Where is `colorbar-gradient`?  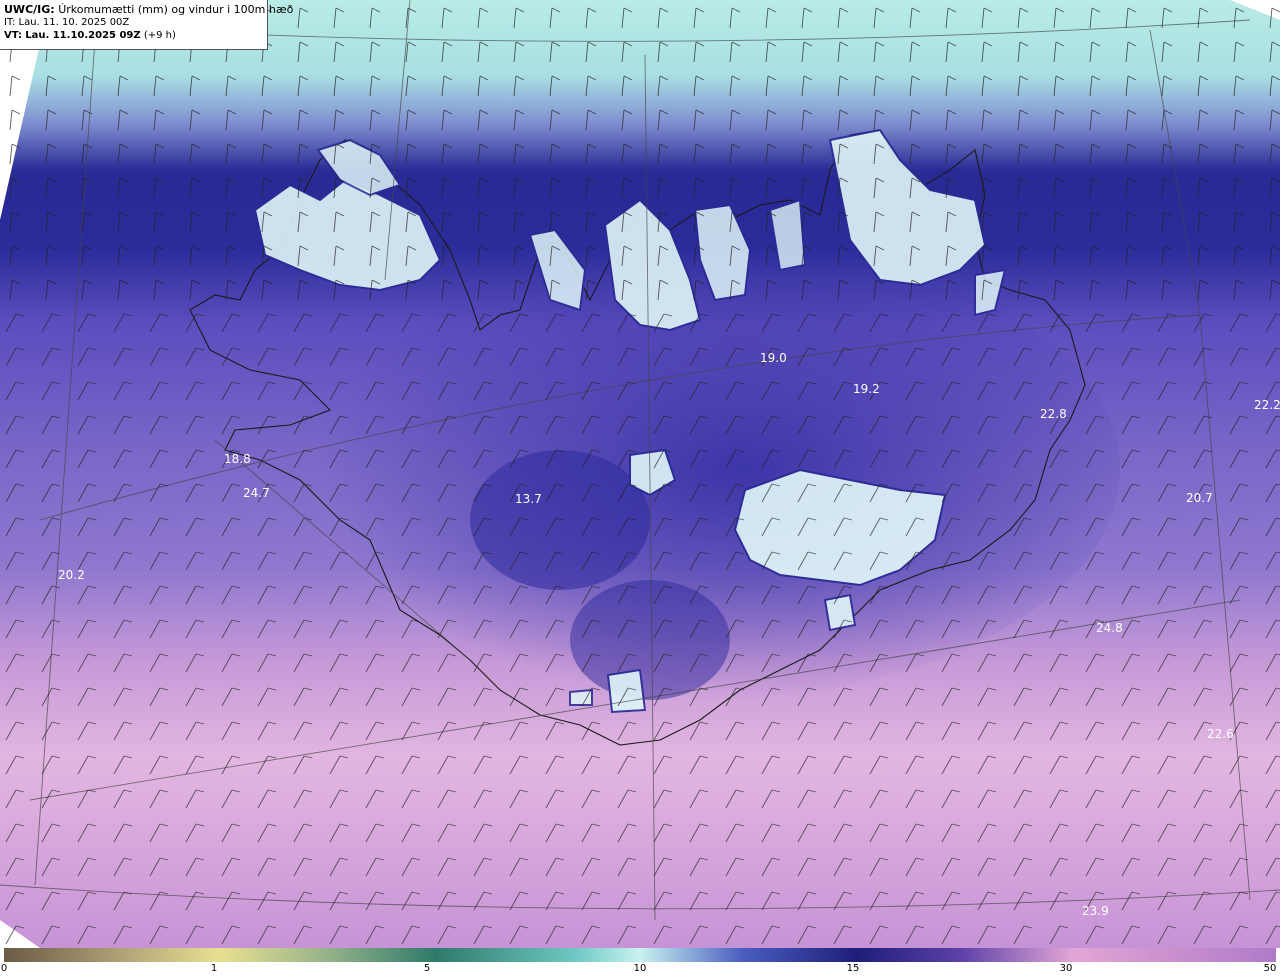 colorbar-gradient is located at coordinates (640, 955).